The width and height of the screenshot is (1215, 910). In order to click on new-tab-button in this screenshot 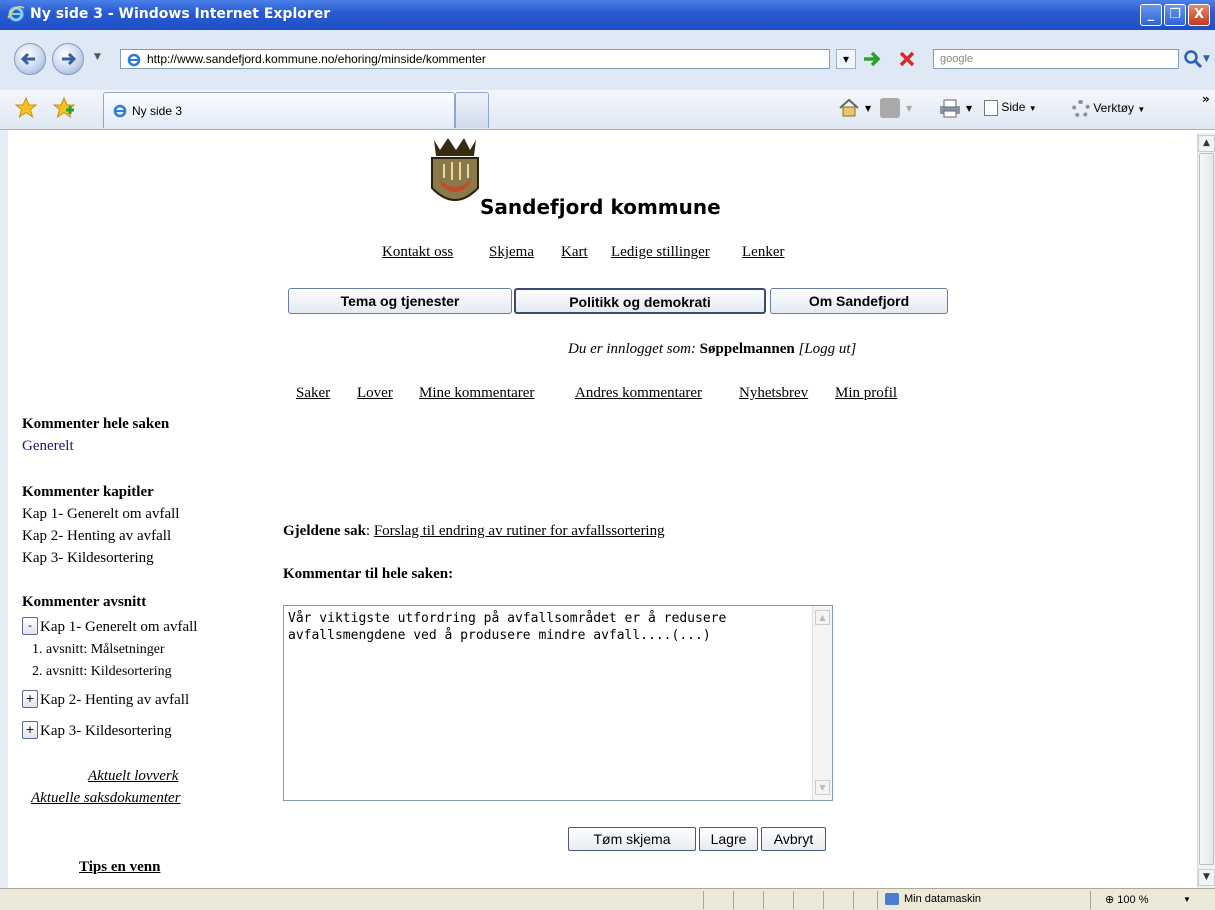, I will do `click(472, 110)`.